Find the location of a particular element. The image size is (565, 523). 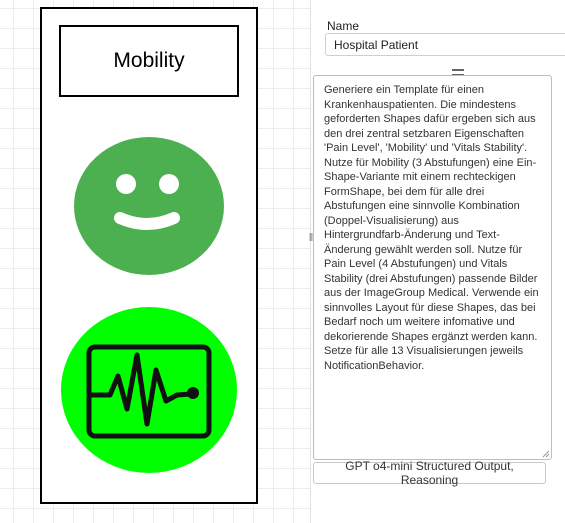

heart-monitor-icon is located at coordinates (149, 390).